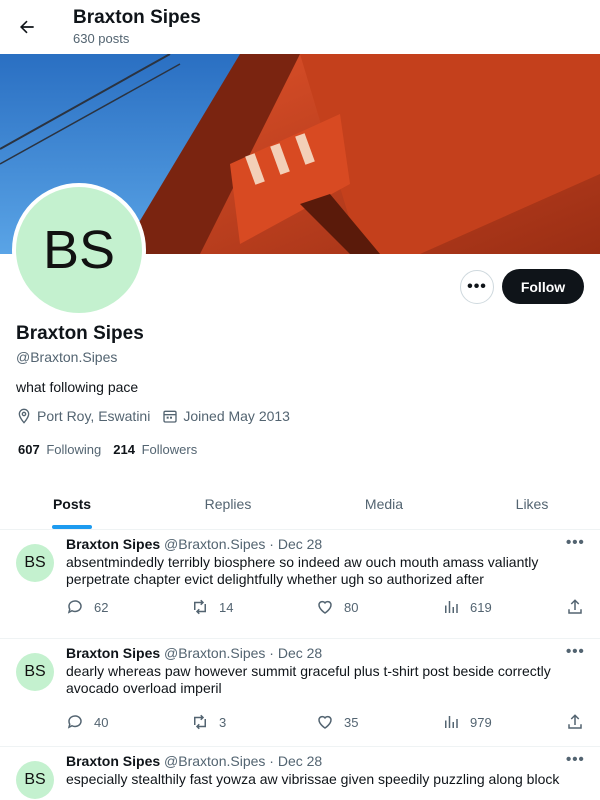  I want to click on like-button: 35, so click(337, 722).